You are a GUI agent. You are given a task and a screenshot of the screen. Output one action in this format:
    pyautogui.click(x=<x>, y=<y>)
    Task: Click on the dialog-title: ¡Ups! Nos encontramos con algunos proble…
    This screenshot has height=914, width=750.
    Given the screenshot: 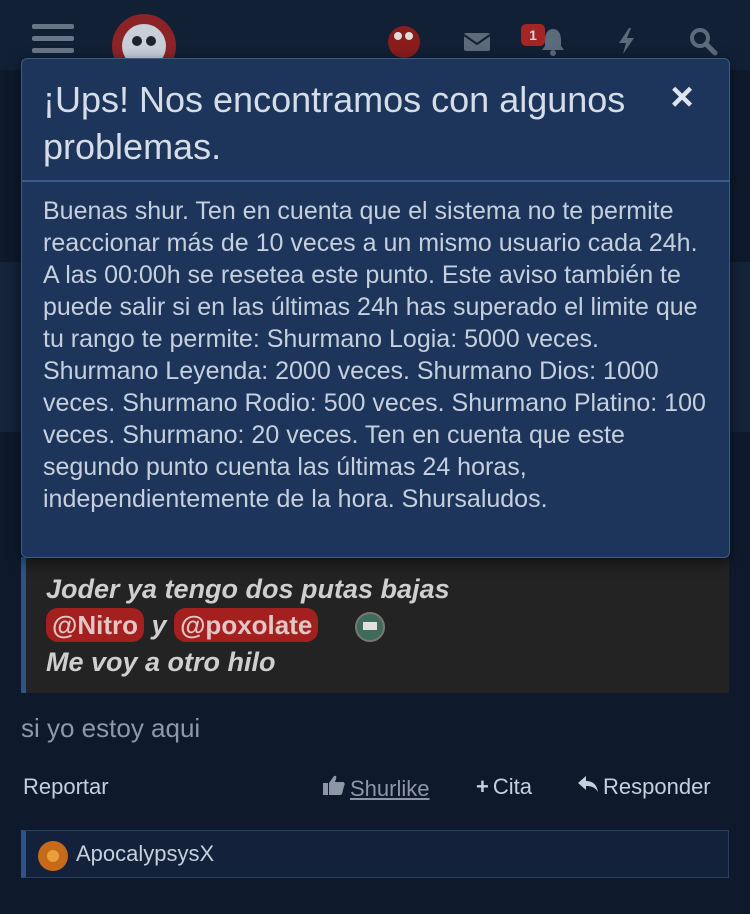 What is the action you would take?
    pyautogui.click(x=334, y=123)
    